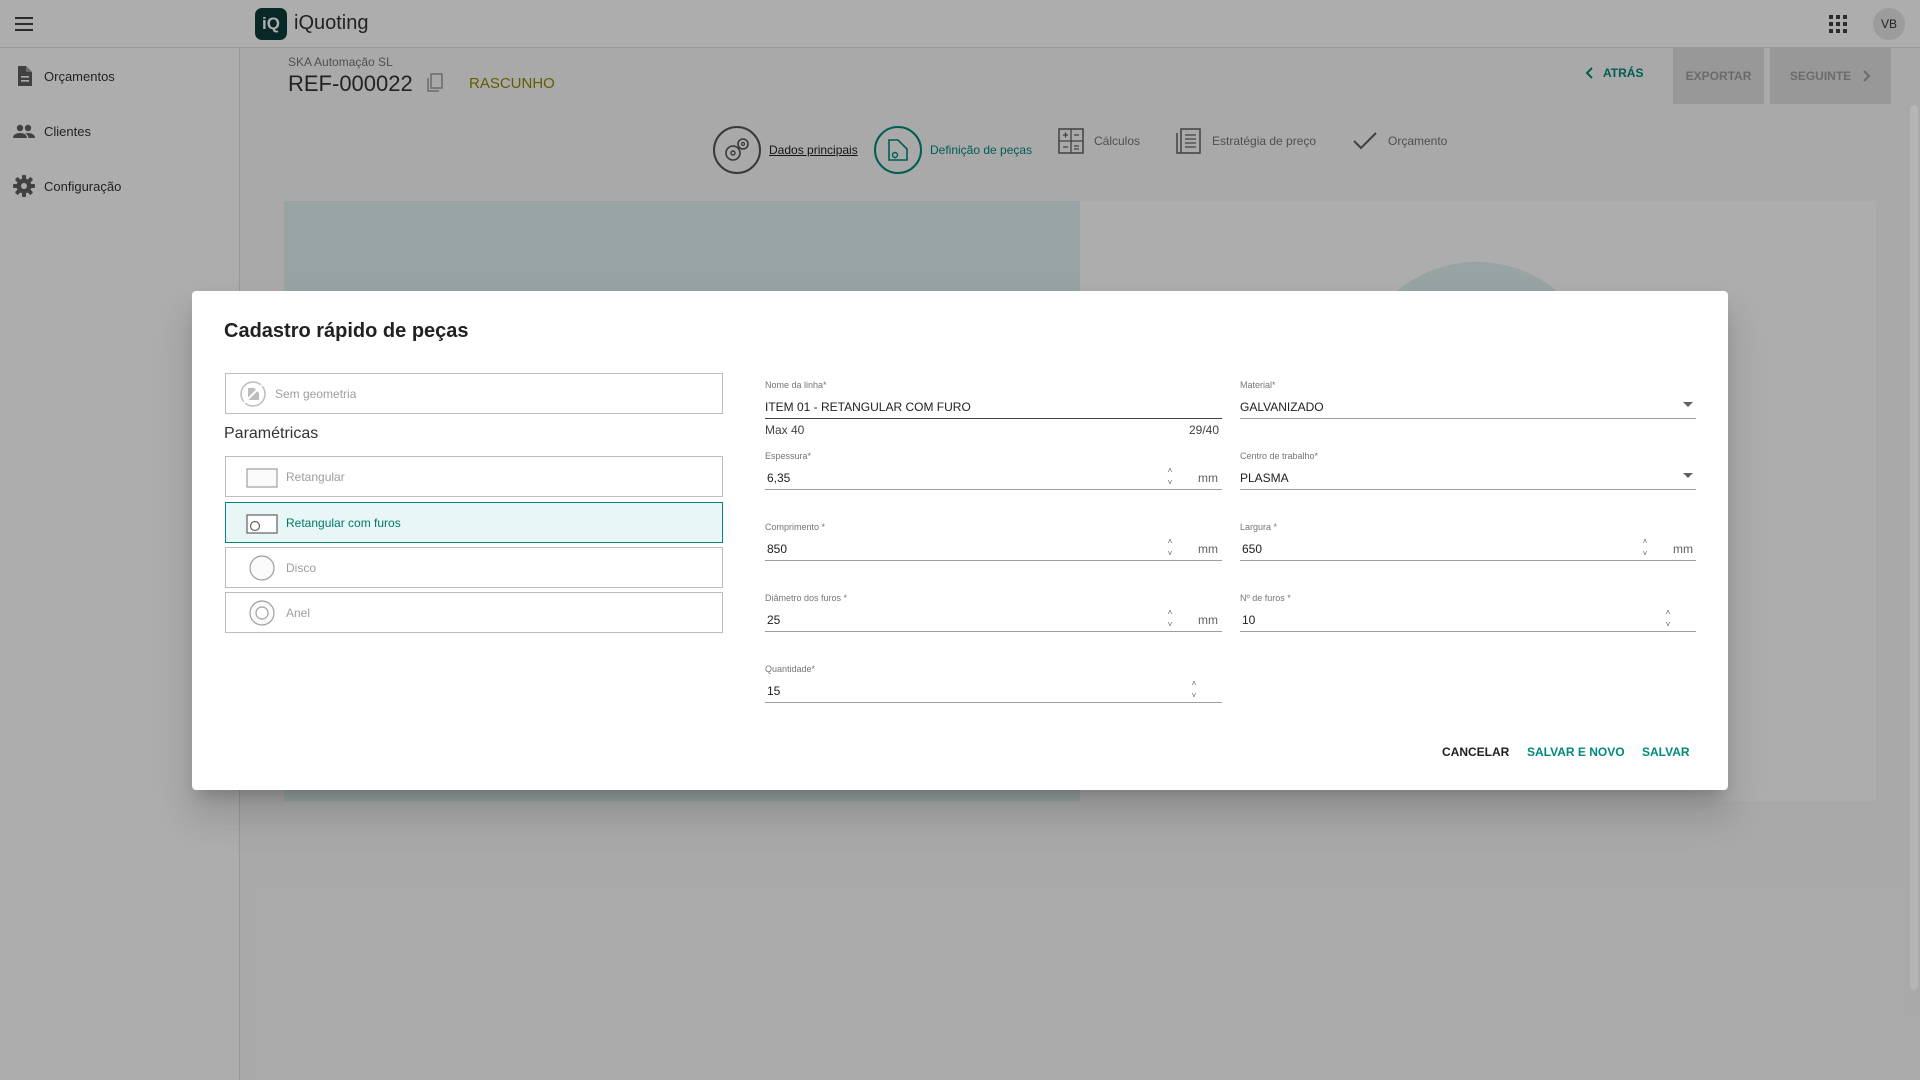  Describe the element at coordinates (474, 612) in the screenshot. I see `option-anel: Anel` at that location.